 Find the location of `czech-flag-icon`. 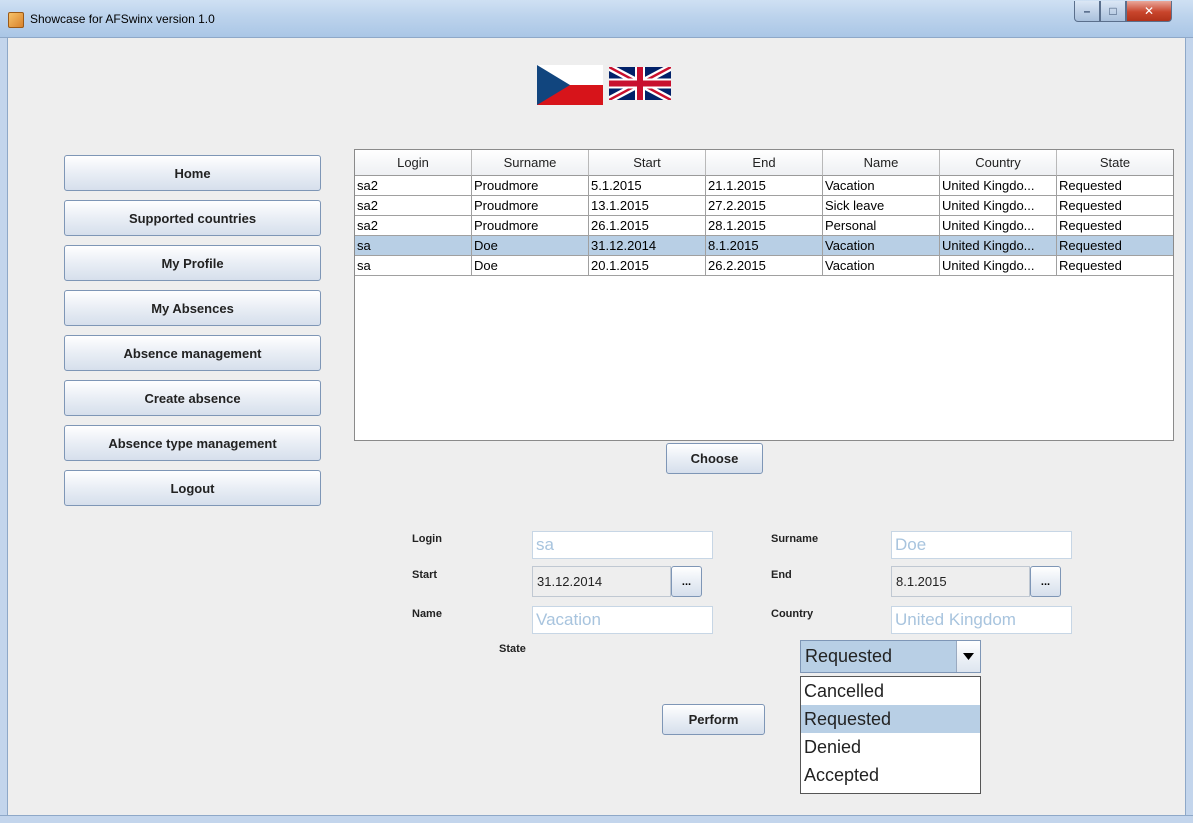

czech-flag-icon is located at coordinates (570, 85).